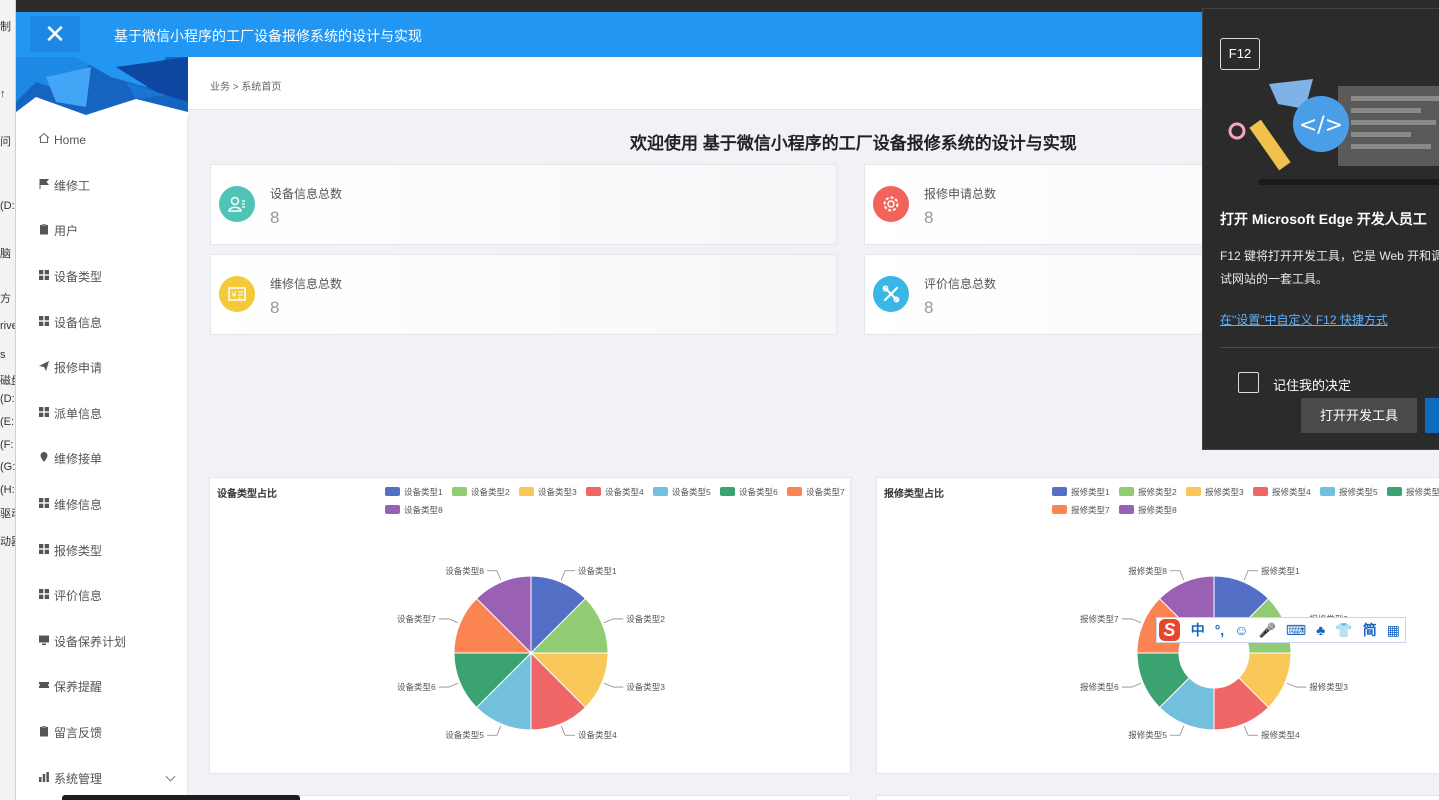 This screenshot has width=1439, height=800. Describe the element at coordinates (1198, 630) in the screenshot. I see `ime-button: 中` at that location.